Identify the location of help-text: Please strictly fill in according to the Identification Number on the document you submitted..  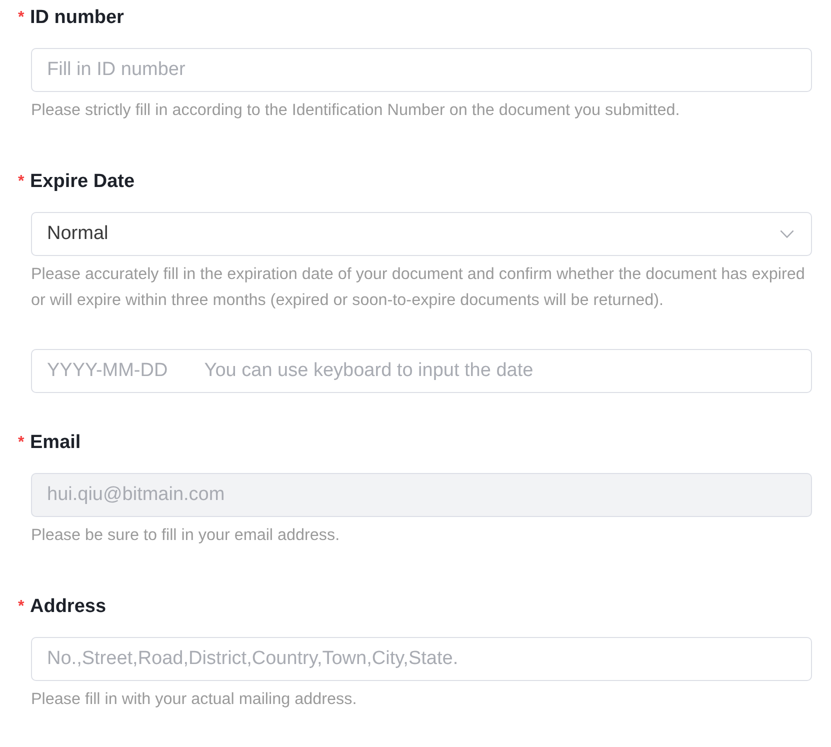
(356, 110).